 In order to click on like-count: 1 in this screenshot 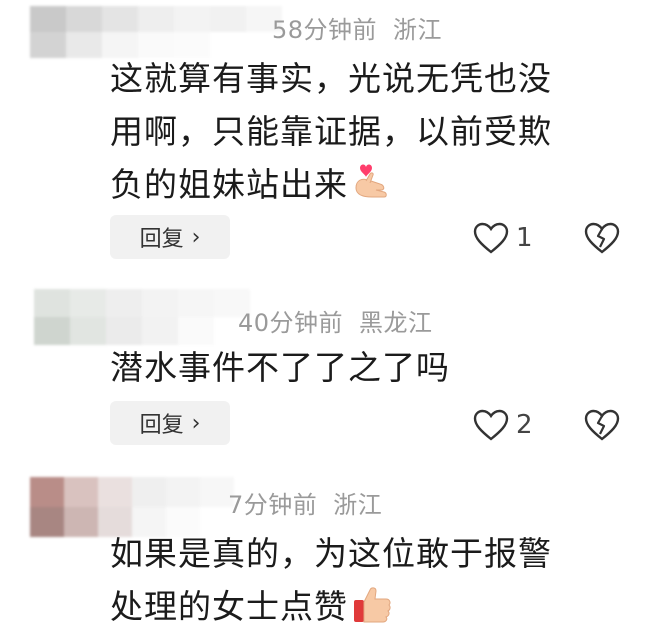, I will do `click(524, 238)`.